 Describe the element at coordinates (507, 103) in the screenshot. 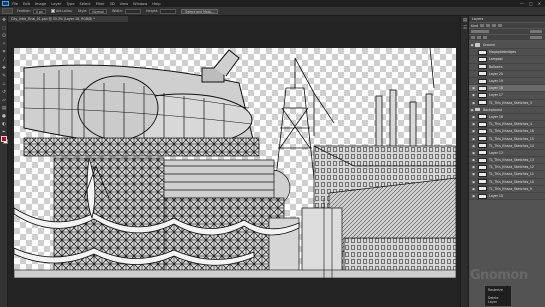

I see `layer-row: ◉ TL_This_Ithaca_Sketches_3` at that location.